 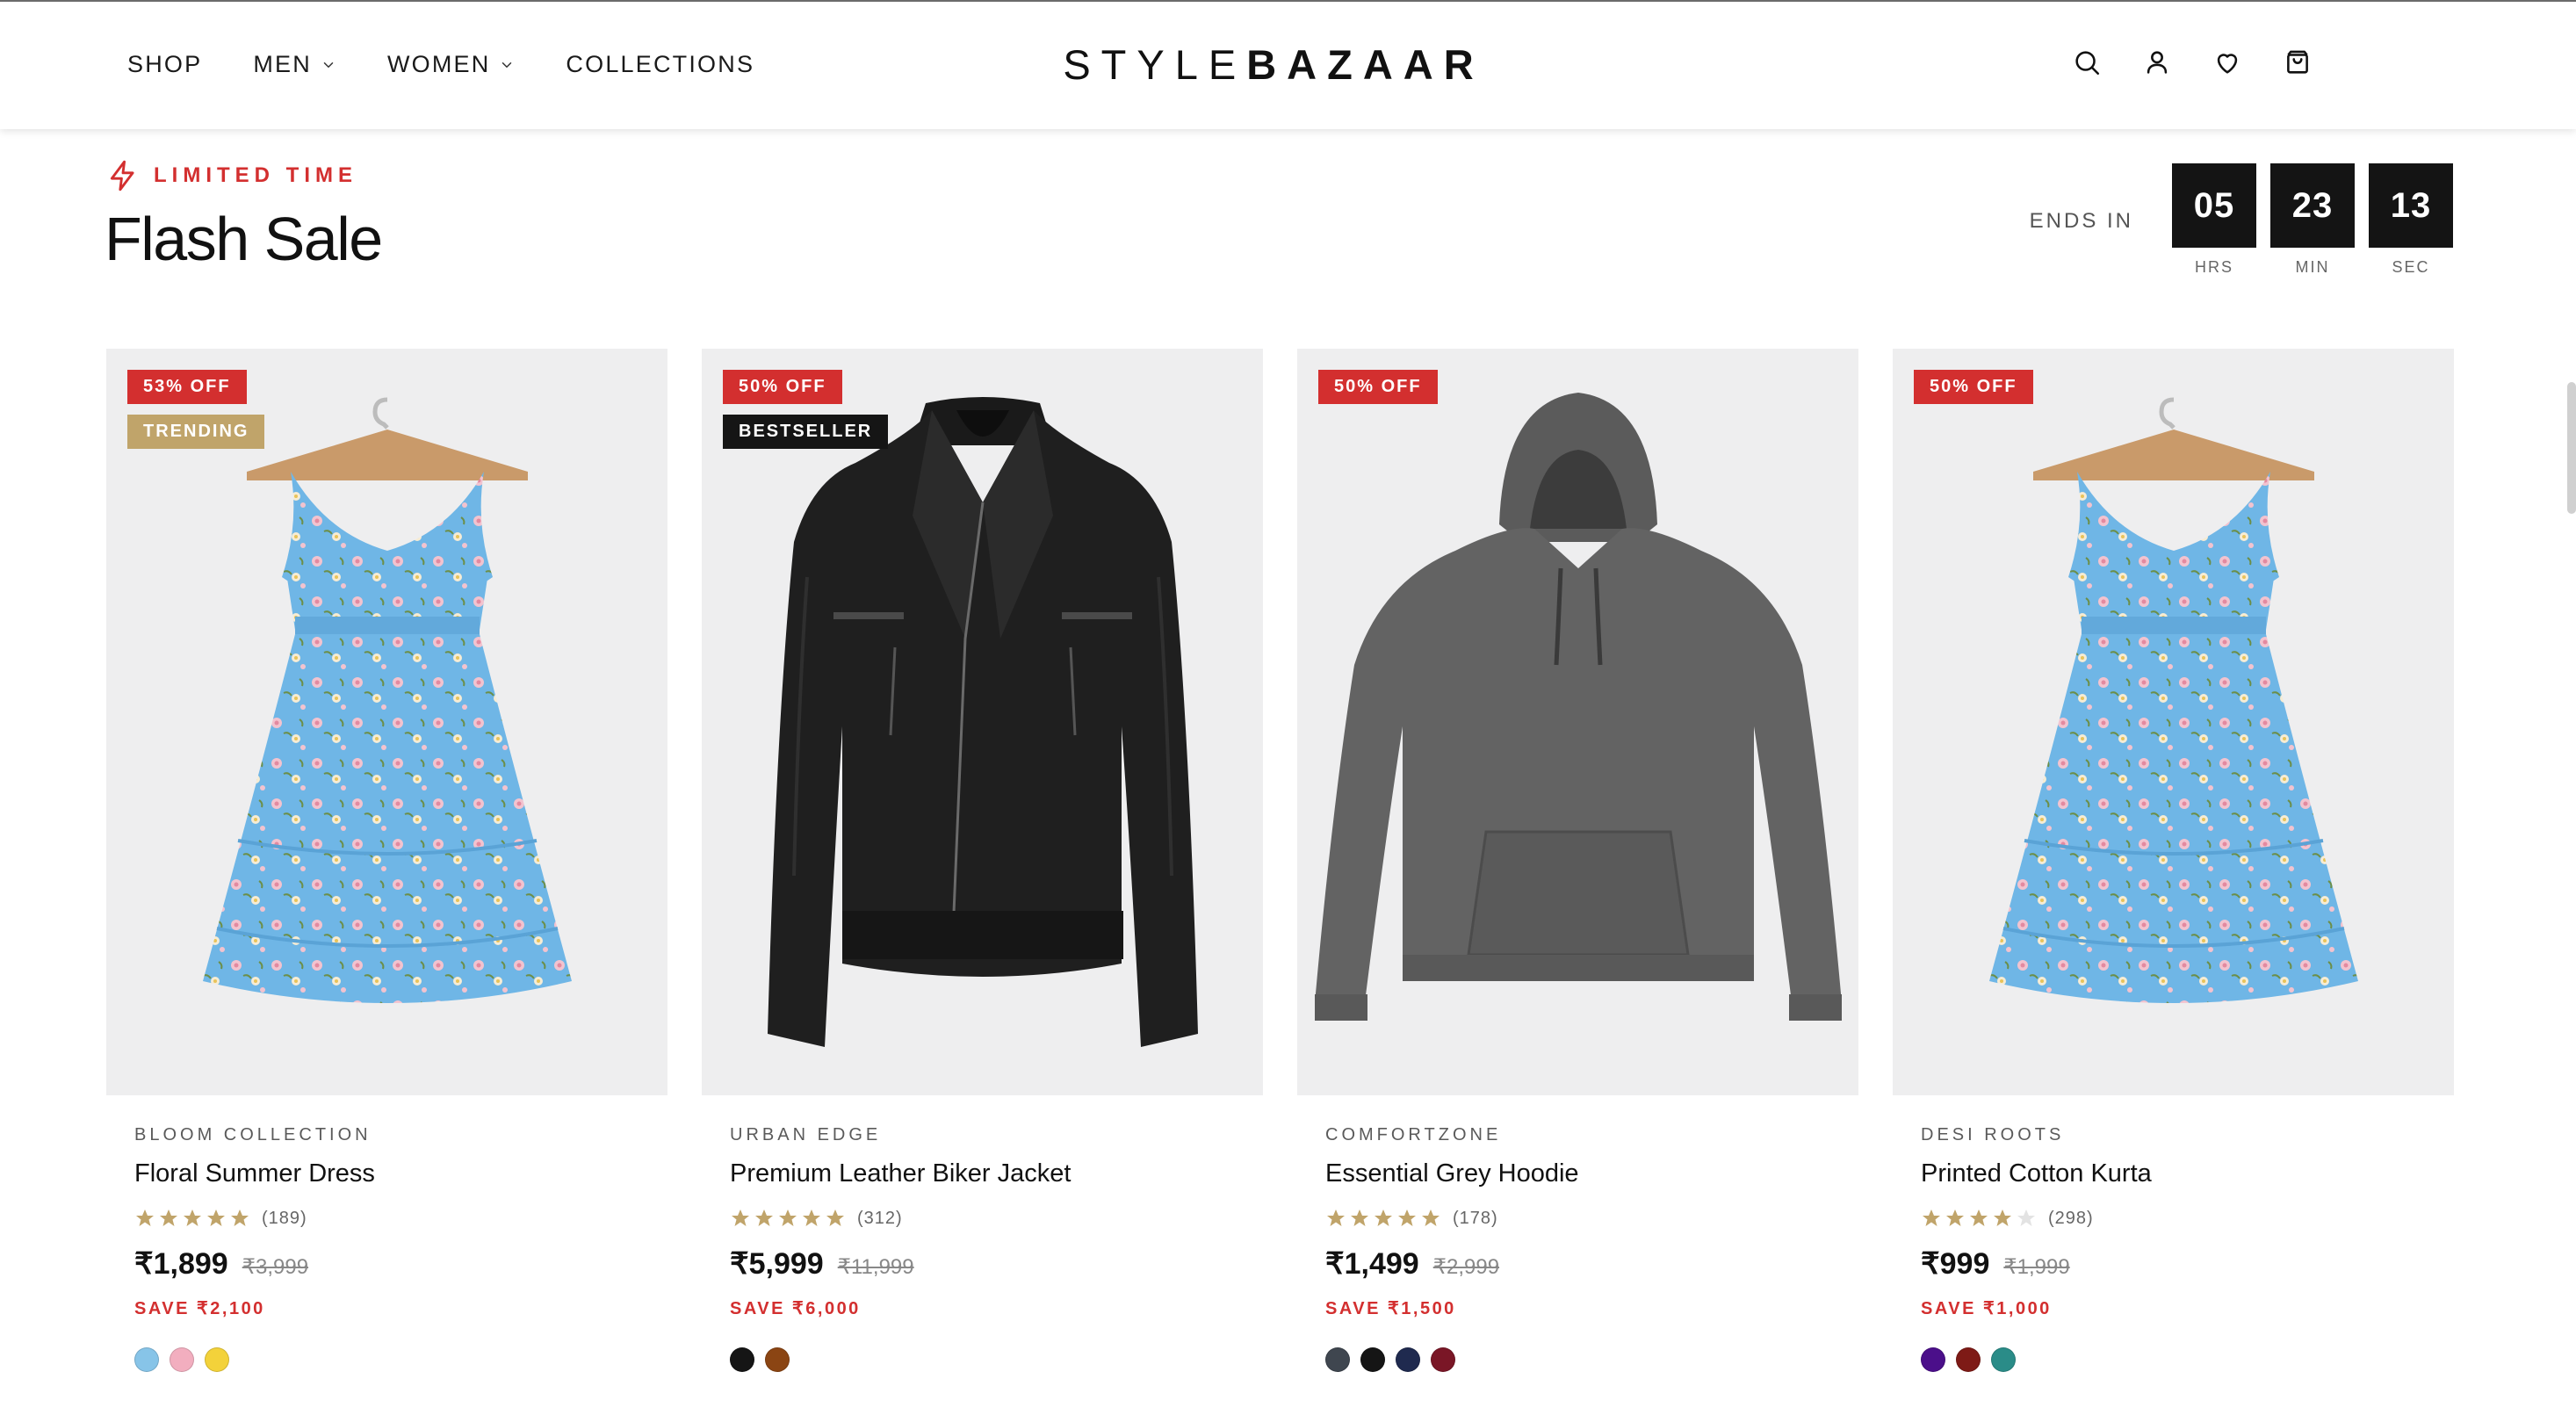 What do you see at coordinates (2571, 448) in the screenshot?
I see `page-scrollbar` at bounding box center [2571, 448].